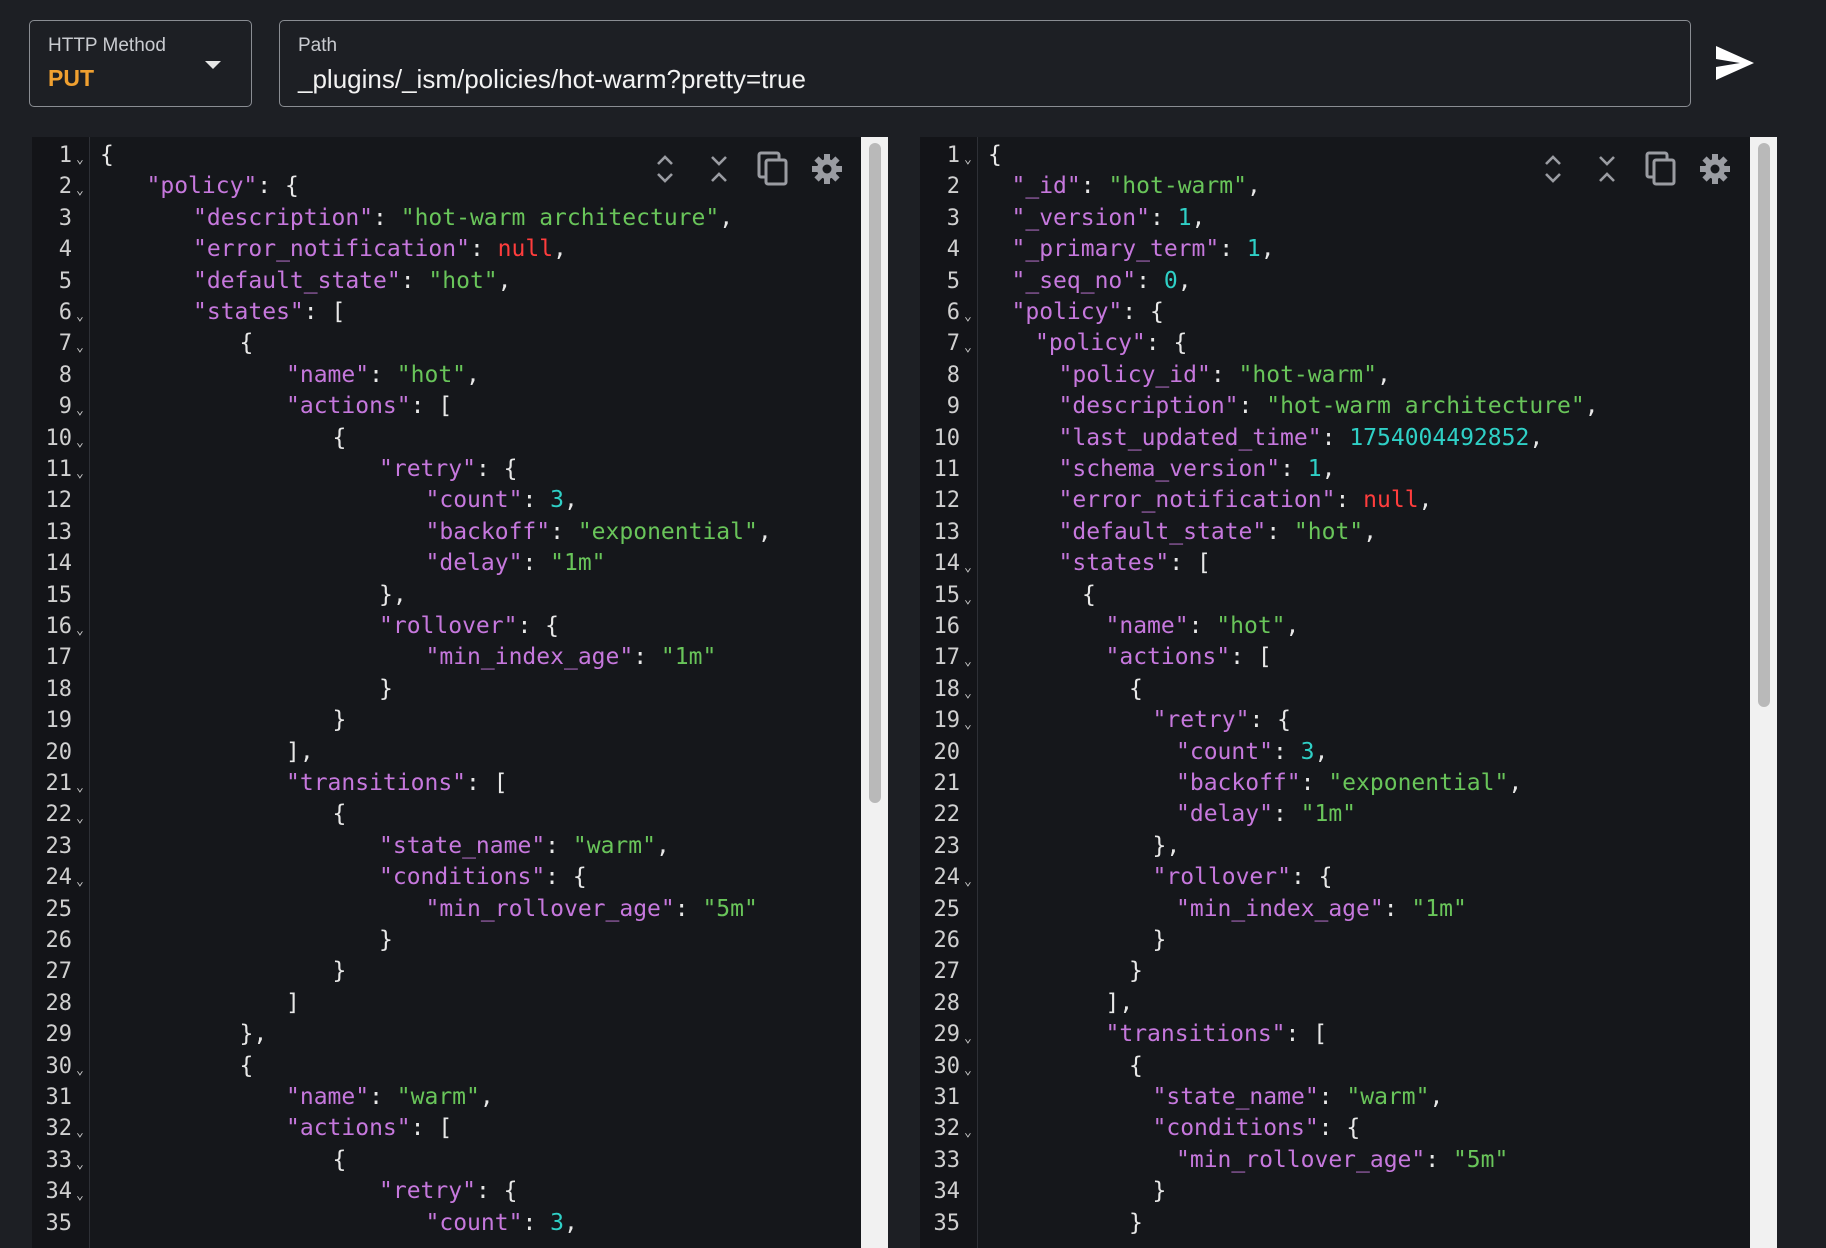 The image size is (1826, 1248). I want to click on code-token: "warm", so click(614, 845).